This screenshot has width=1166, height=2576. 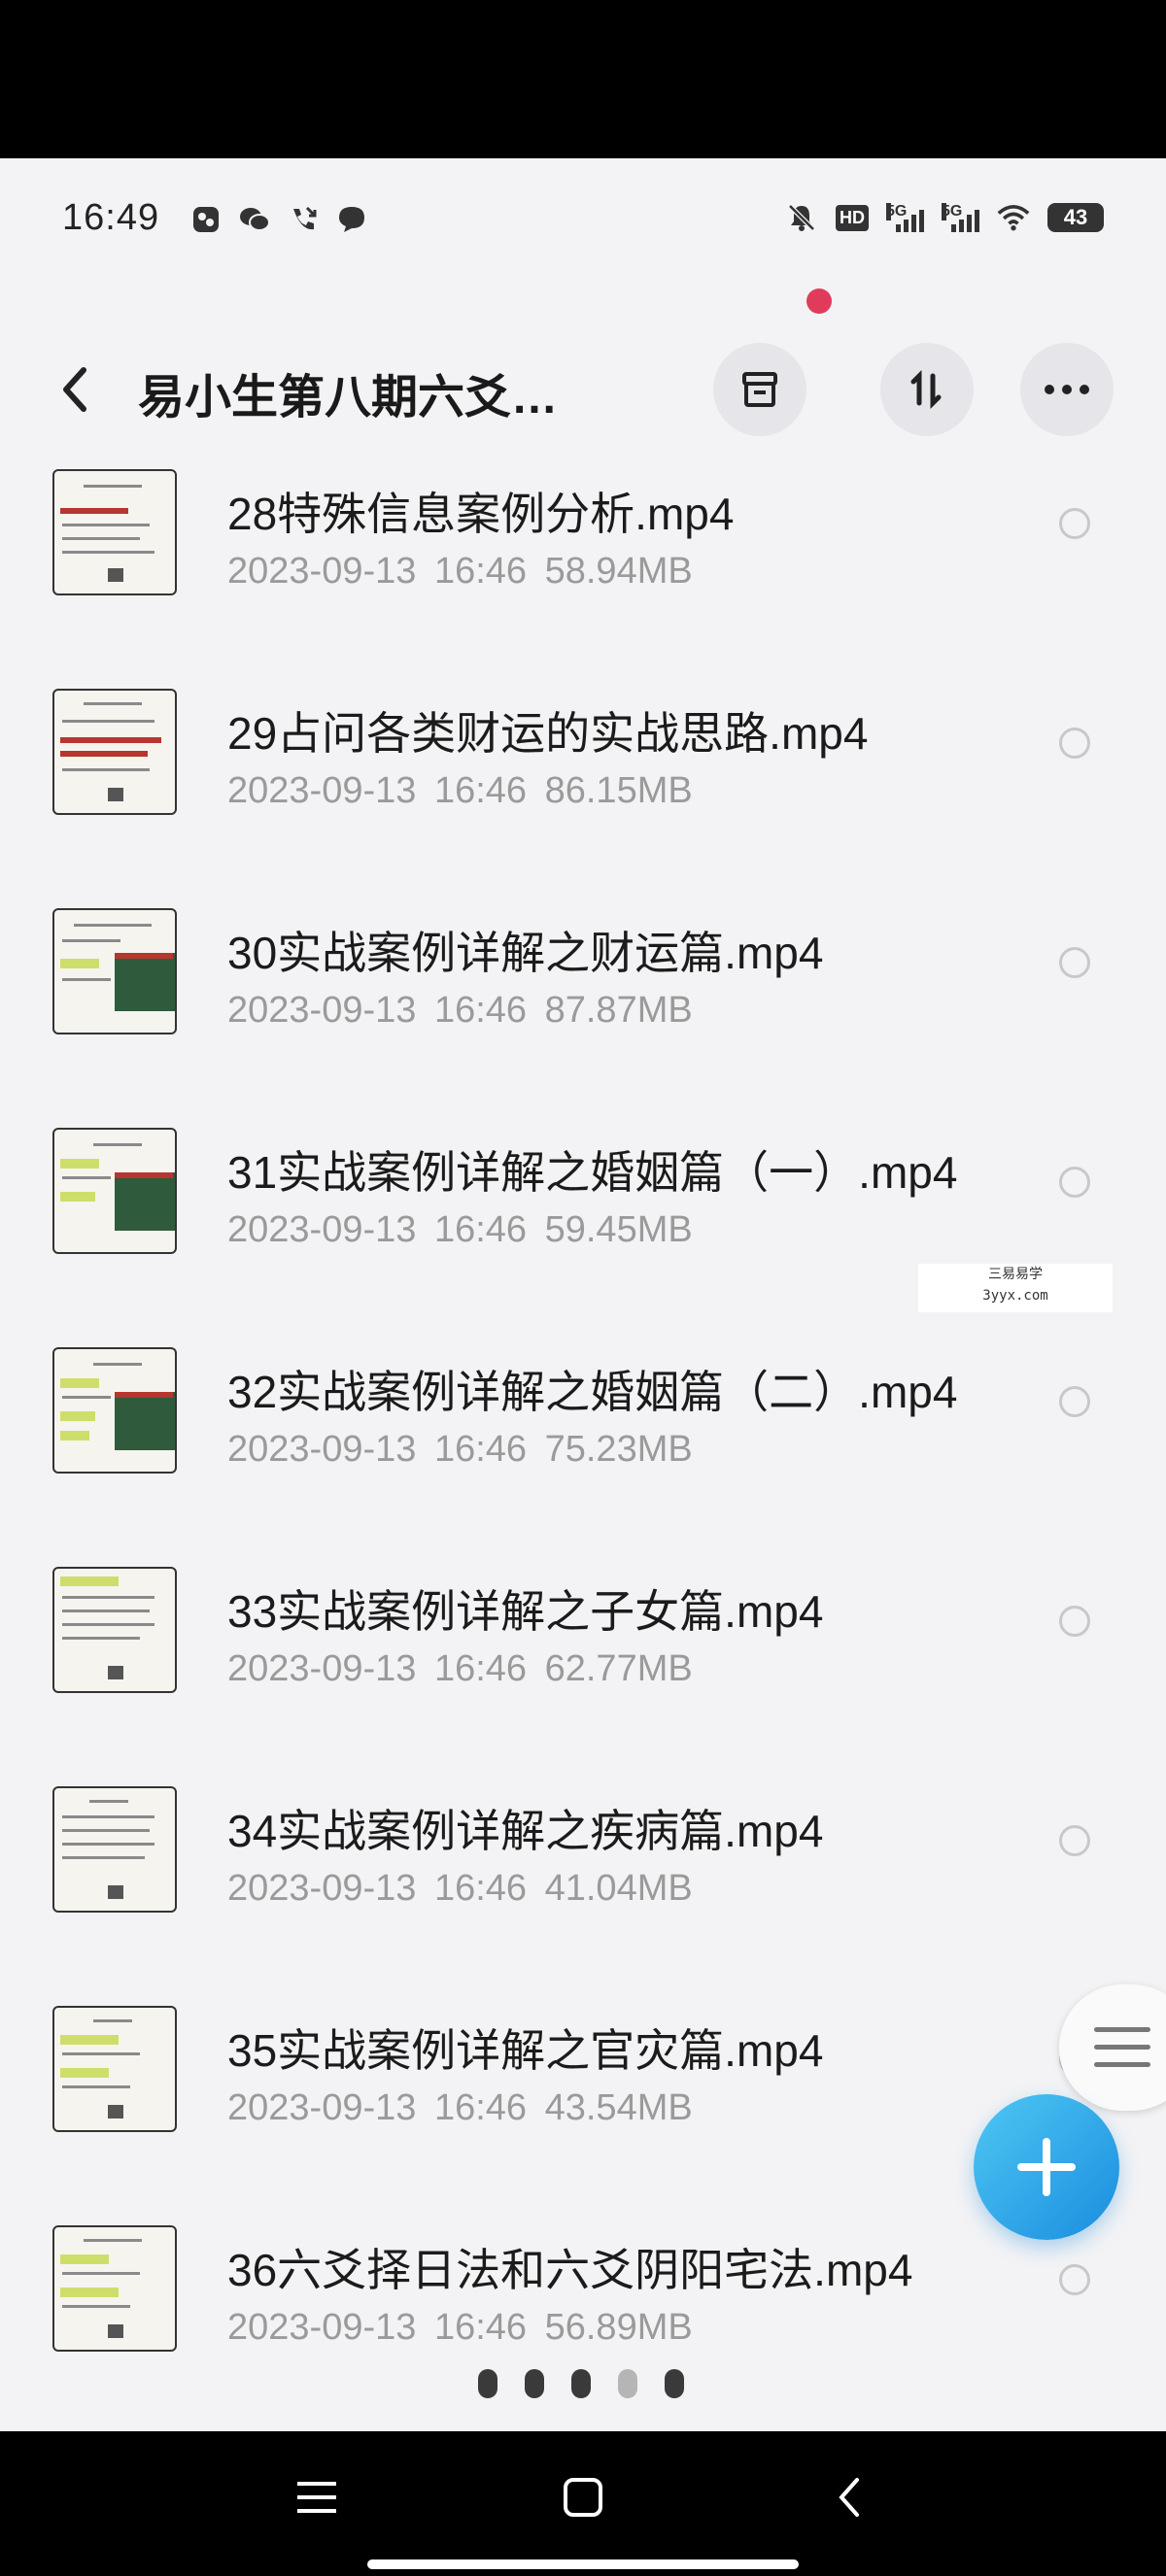 I want to click on file-row: 28特殊信息案例分析.mp4 2023-09-13 16:46 58.94MB, so click(x=583, y=569).